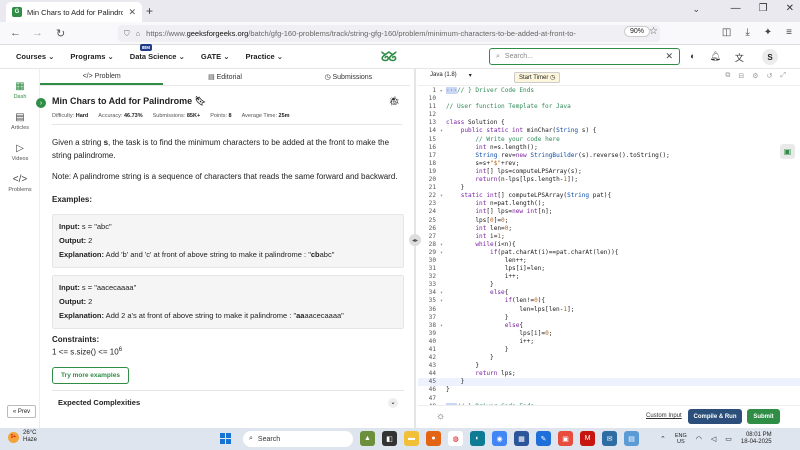 This screenshot has width=800, height=450. Describe the element at coordinates (90, 375) in the screenshot. I see `try-more-examples-button: Try more examples` at that location.